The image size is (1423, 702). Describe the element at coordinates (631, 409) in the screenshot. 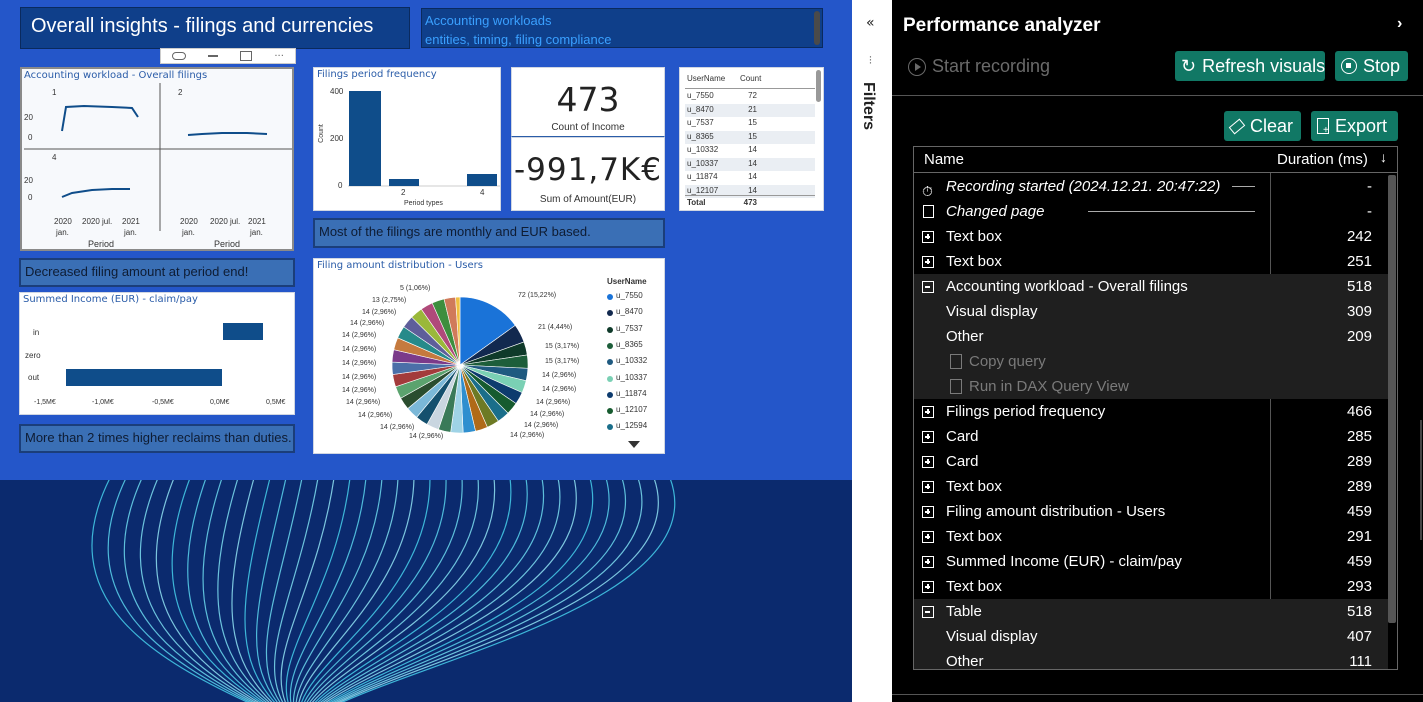

I see `legend-item: u_12107` at that location.